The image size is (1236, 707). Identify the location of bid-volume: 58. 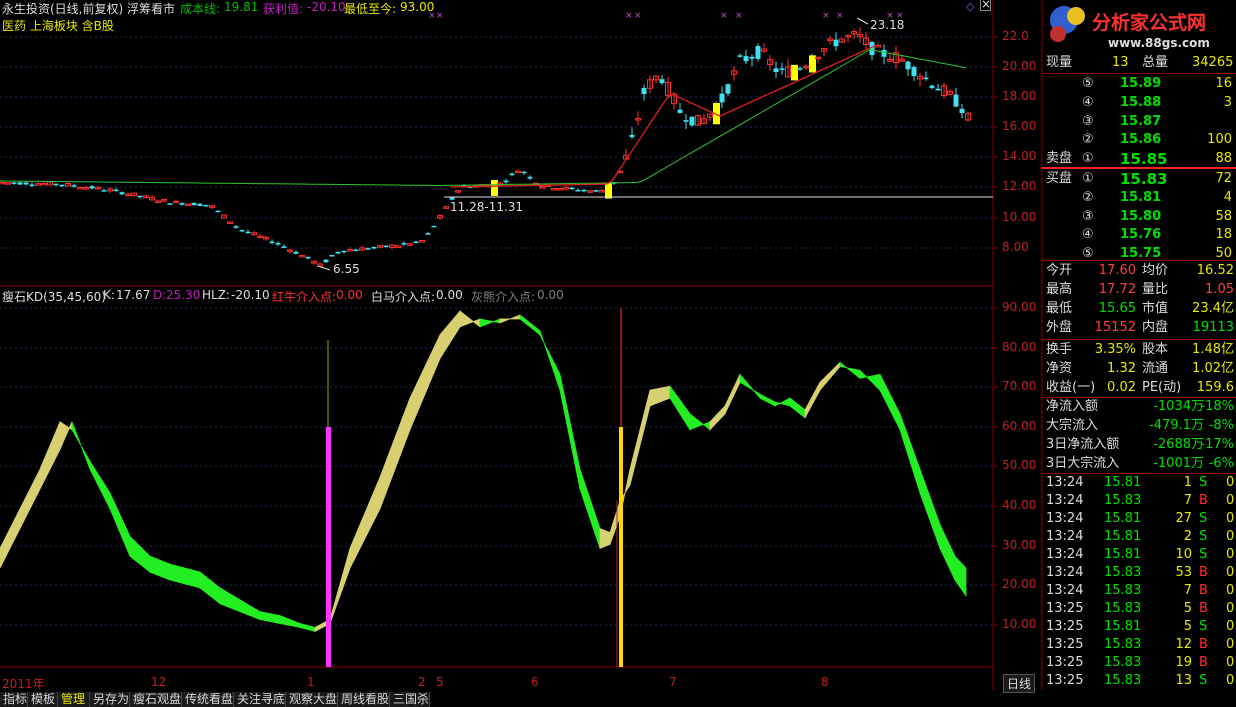
(1223, 216).